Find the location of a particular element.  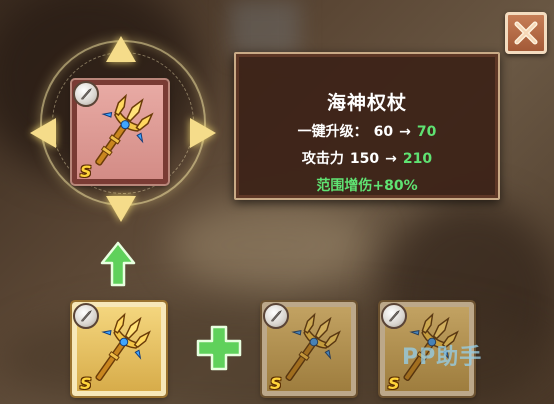

level-label: 一键升级： is located at coordinates (332, 132).